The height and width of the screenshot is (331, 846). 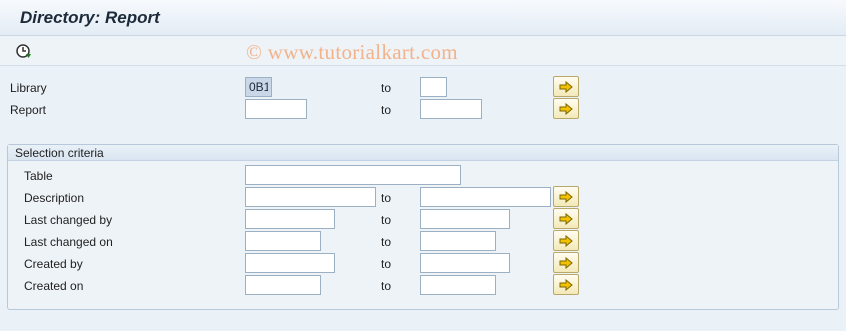 What do you see at coordinates (386, 88) in the screenshot?
I see `library-to-label: to` at bounding box center [386, 88].